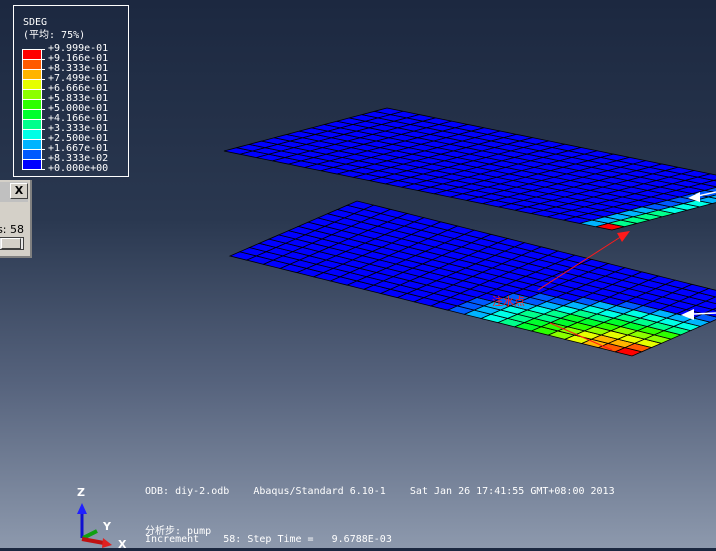  Describe the element at coordinates (35, 23) in the screenshot. I see `legend-title: SDEG` at that location.